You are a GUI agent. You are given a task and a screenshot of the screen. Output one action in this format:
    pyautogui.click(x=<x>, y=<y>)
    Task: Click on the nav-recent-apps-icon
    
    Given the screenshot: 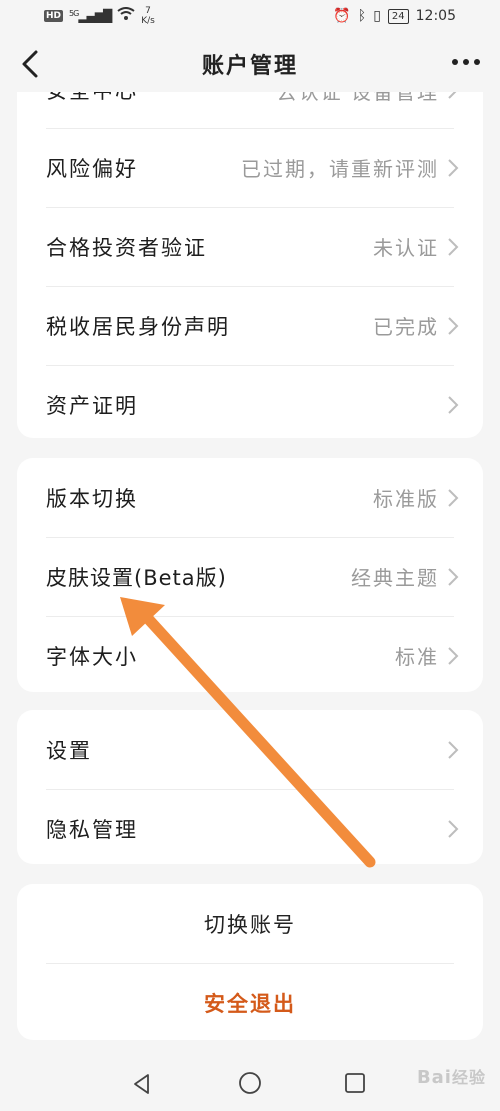 What is the action you would take?
    pyautogui.click(x=355, y=1083)
    